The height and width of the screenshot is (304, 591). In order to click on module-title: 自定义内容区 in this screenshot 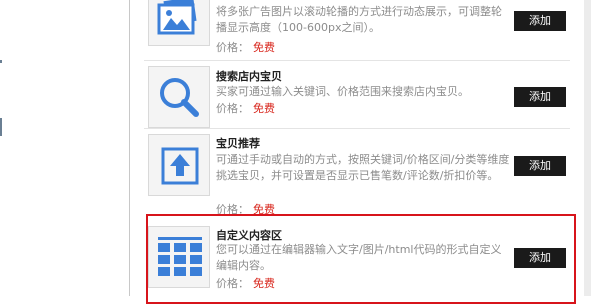, I will do `click(249, 235)`.